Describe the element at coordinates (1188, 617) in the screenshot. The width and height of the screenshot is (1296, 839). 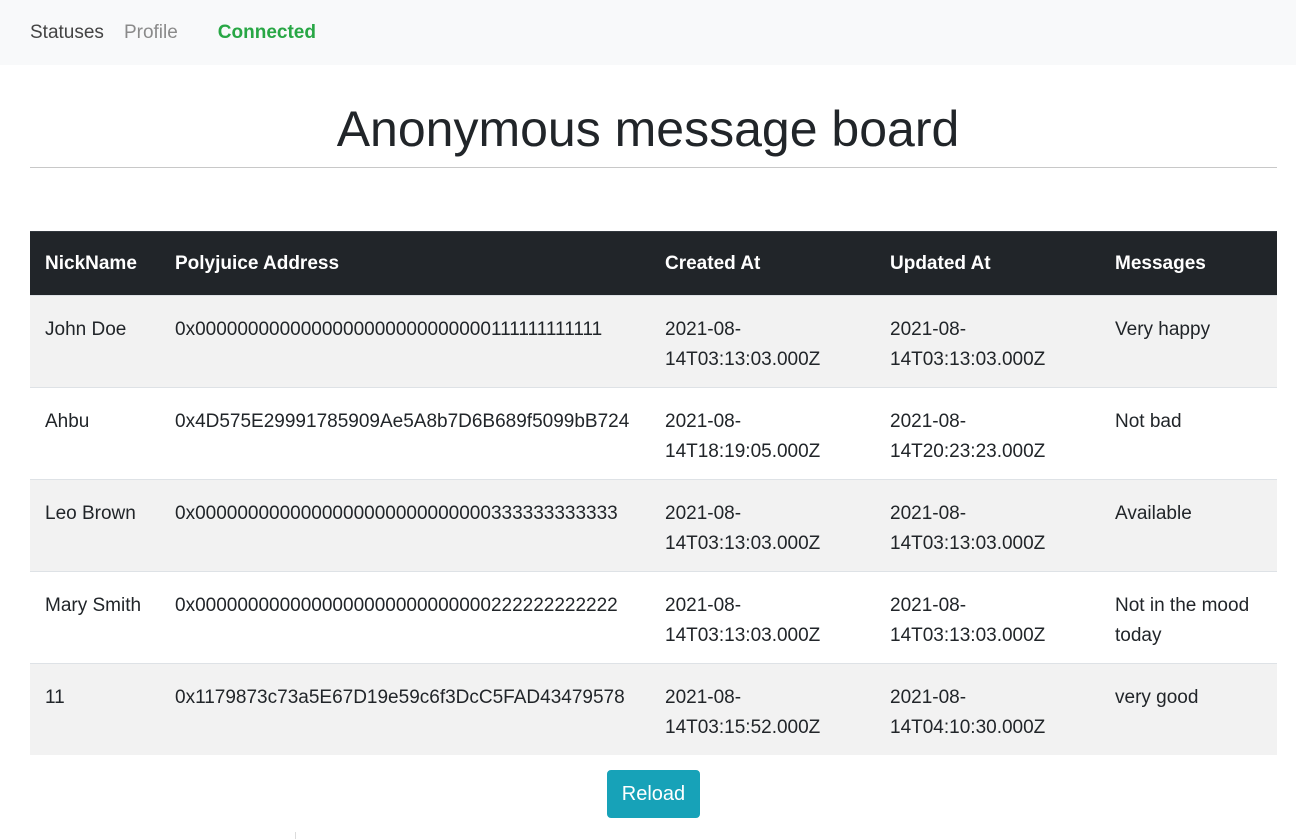
I see `cell-message: Not in the mood today` at that location.